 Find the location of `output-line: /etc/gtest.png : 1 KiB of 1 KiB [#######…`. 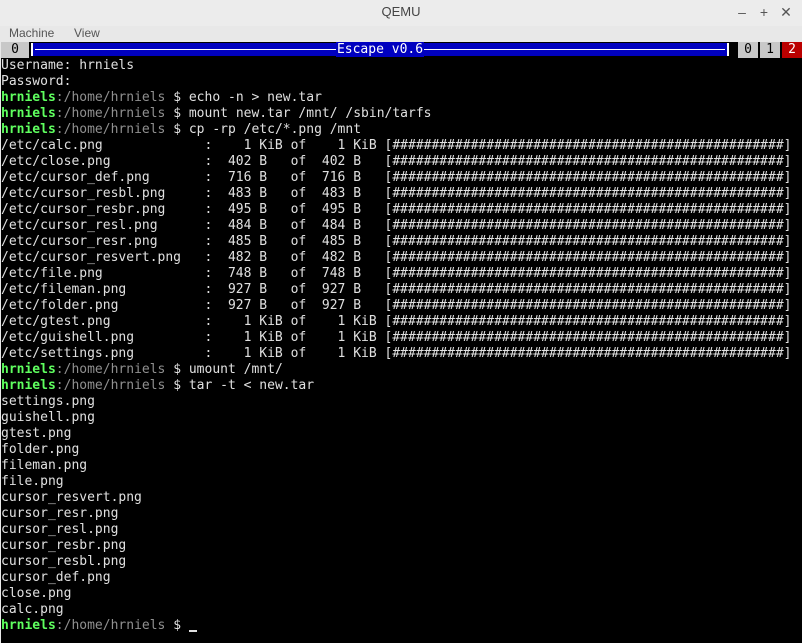

output-line: /etc/gtest.png : 1 KiB of 1 KiB [#######… is located at coordinates (396, 321).